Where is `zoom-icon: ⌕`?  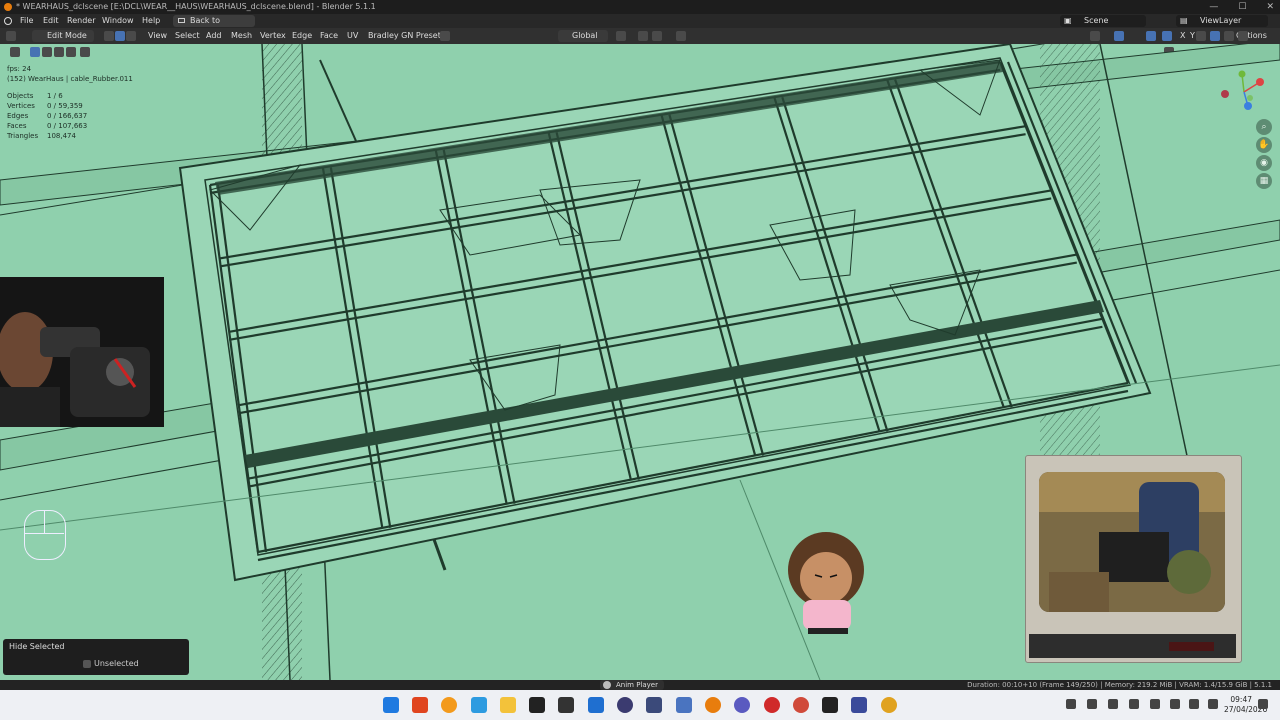
zoom-icon: ⌕ is located at coordinates (1264, 127).